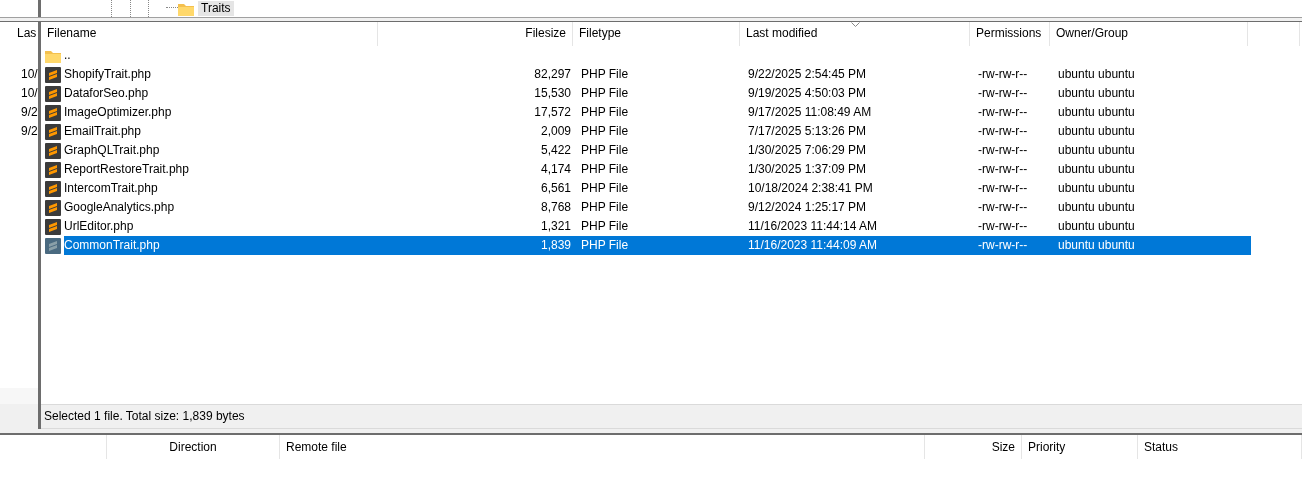 This screenshot has width=1302, height=498. I want to click on file-size: 17,572, so click(552, 112).